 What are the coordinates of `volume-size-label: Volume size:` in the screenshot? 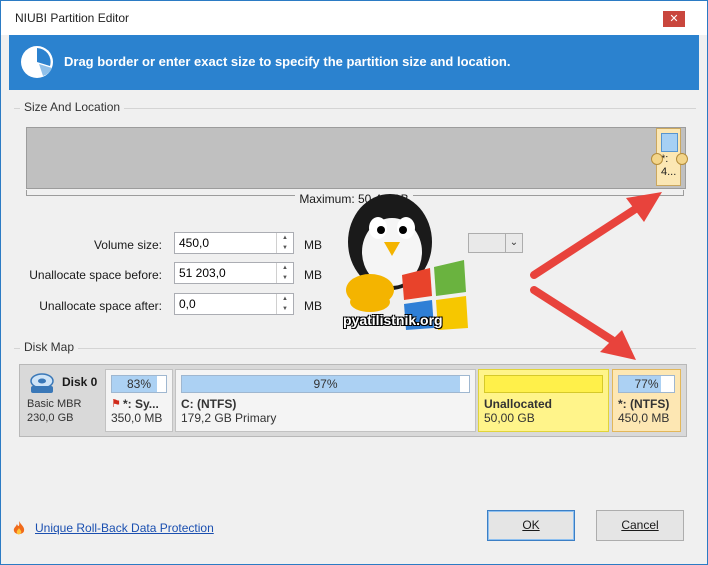 It's located at (127, 245).